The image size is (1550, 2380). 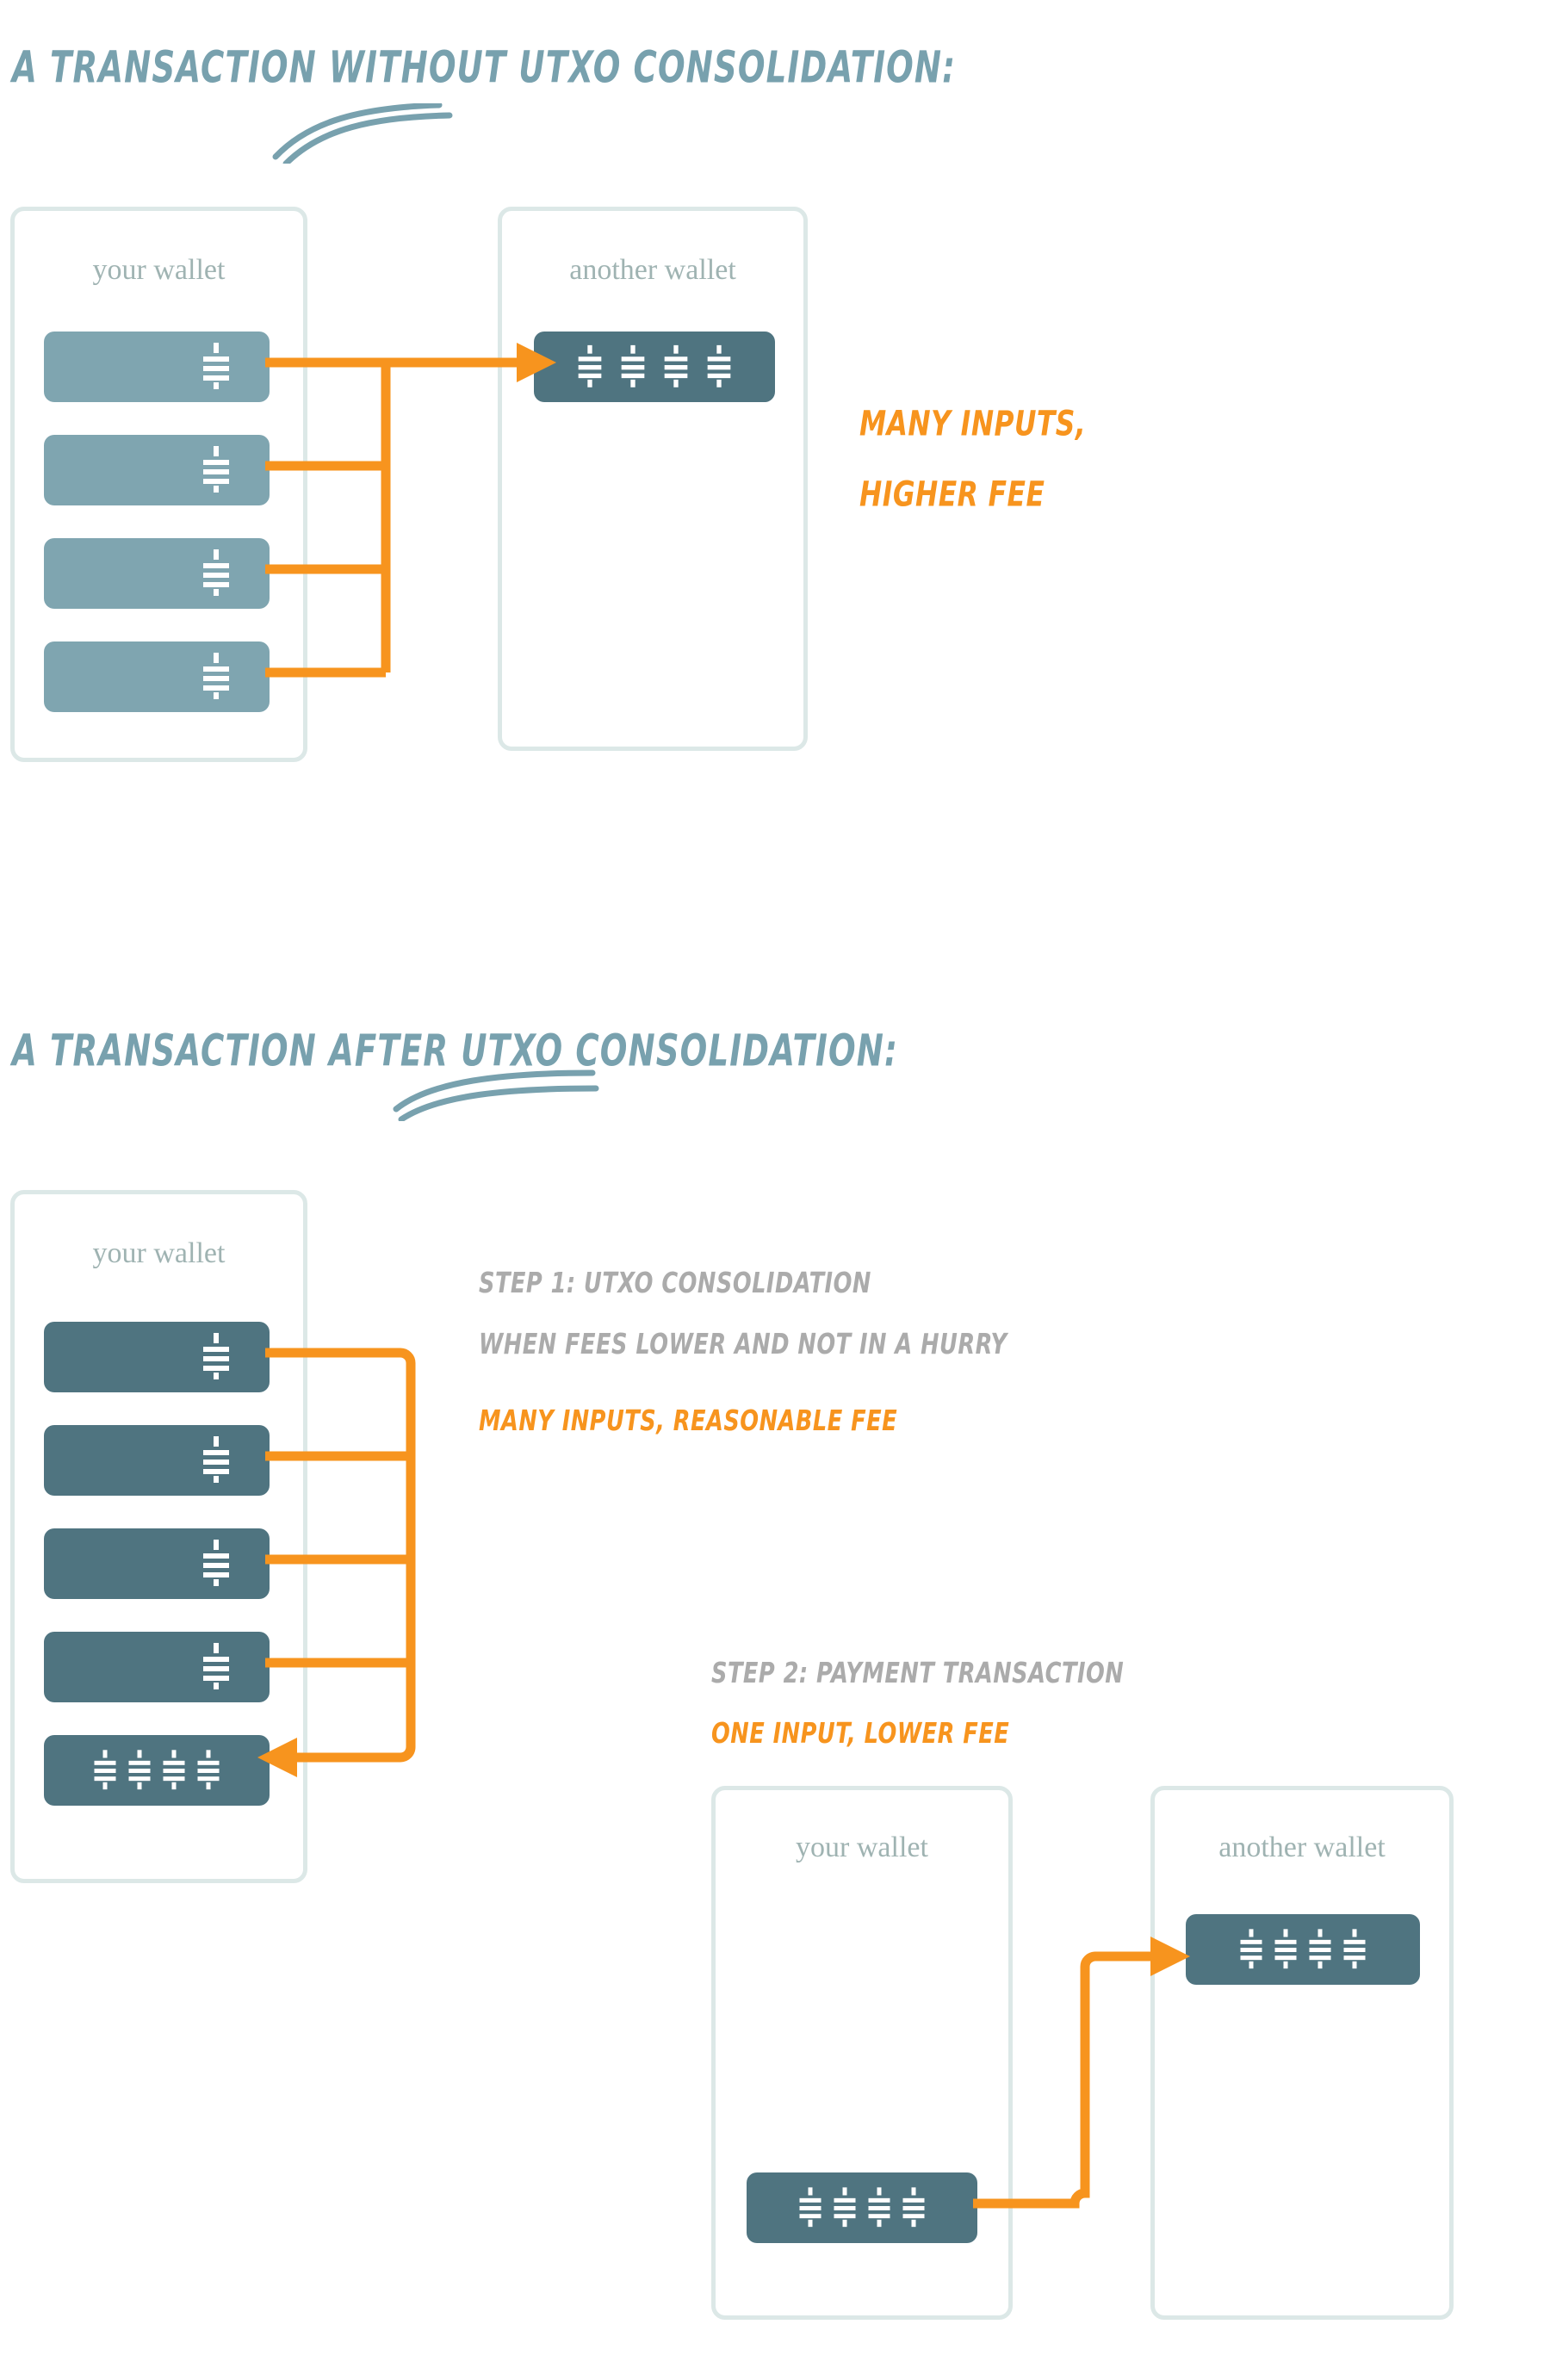 What do you see at coordinates (1302, 2053) in the screenshot?
I see `wallet-another-wallet-2: another wallet` at bounding box center [1302, 2053].